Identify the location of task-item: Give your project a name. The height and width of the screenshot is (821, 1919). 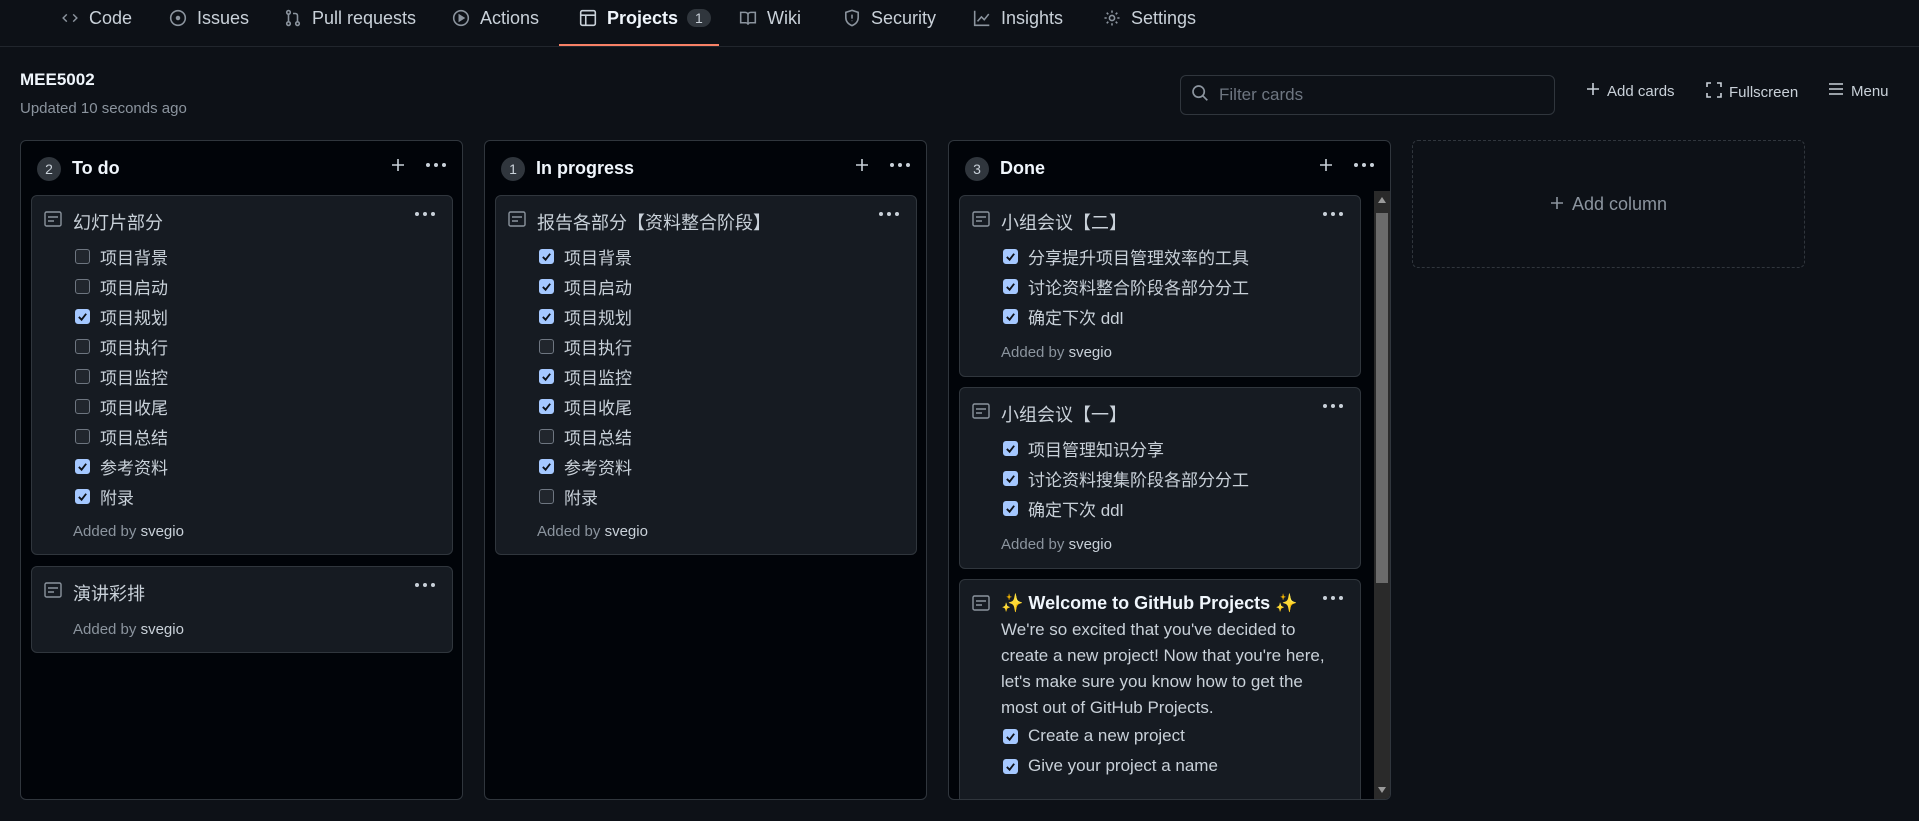
(1110, 766).